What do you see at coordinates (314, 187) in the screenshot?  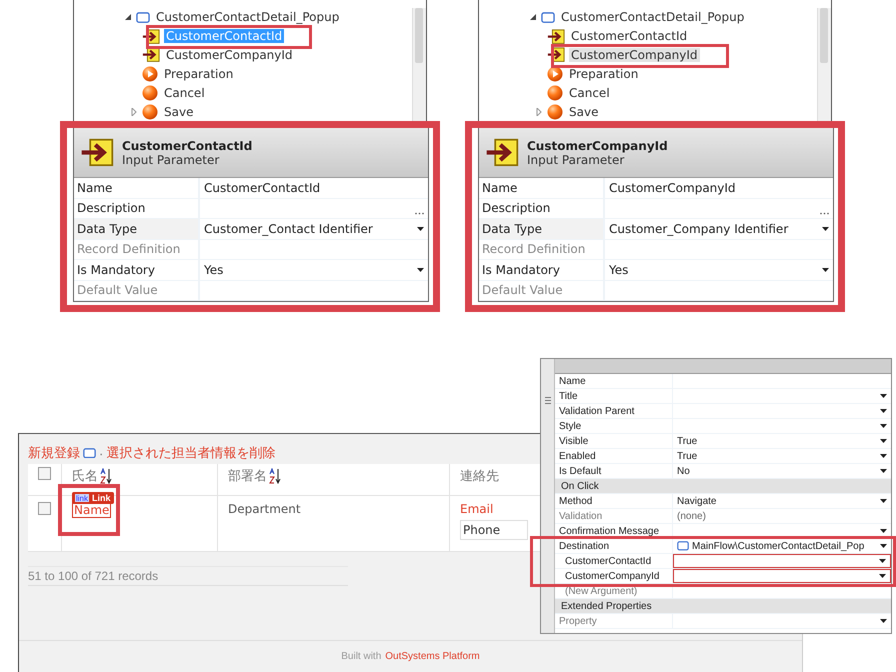 I see `property-value: CustomerContactId` at bounding box center [314, 187].